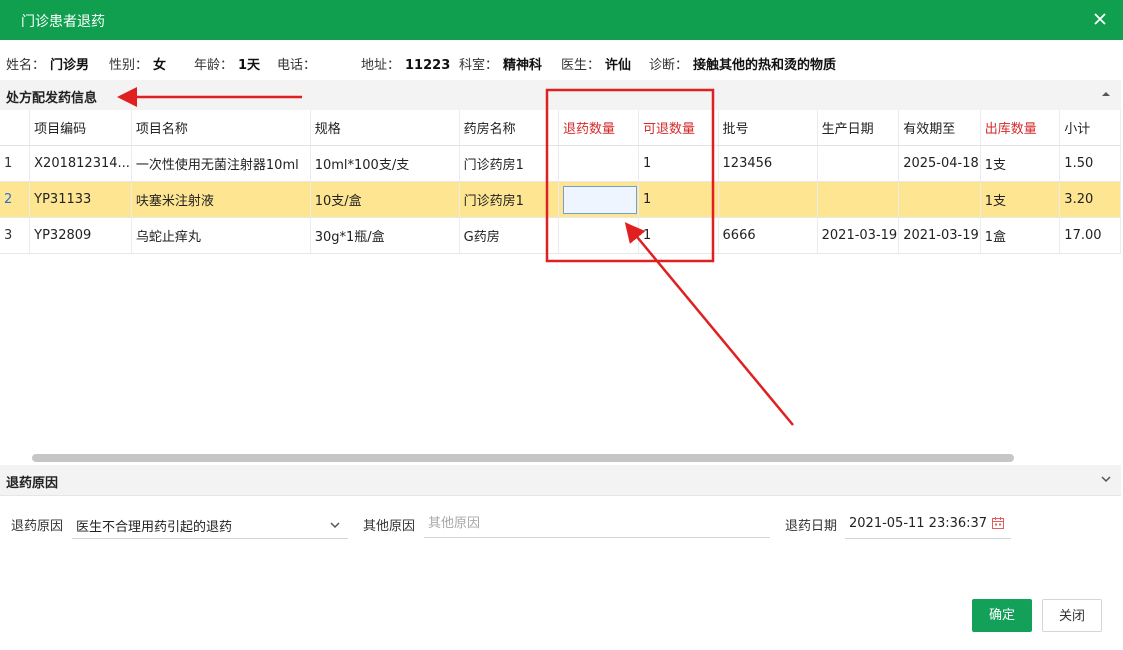 The width and height of the screenshot is (1123, 650). I want to click on horizontal-scrollbar, so click(523, 458).